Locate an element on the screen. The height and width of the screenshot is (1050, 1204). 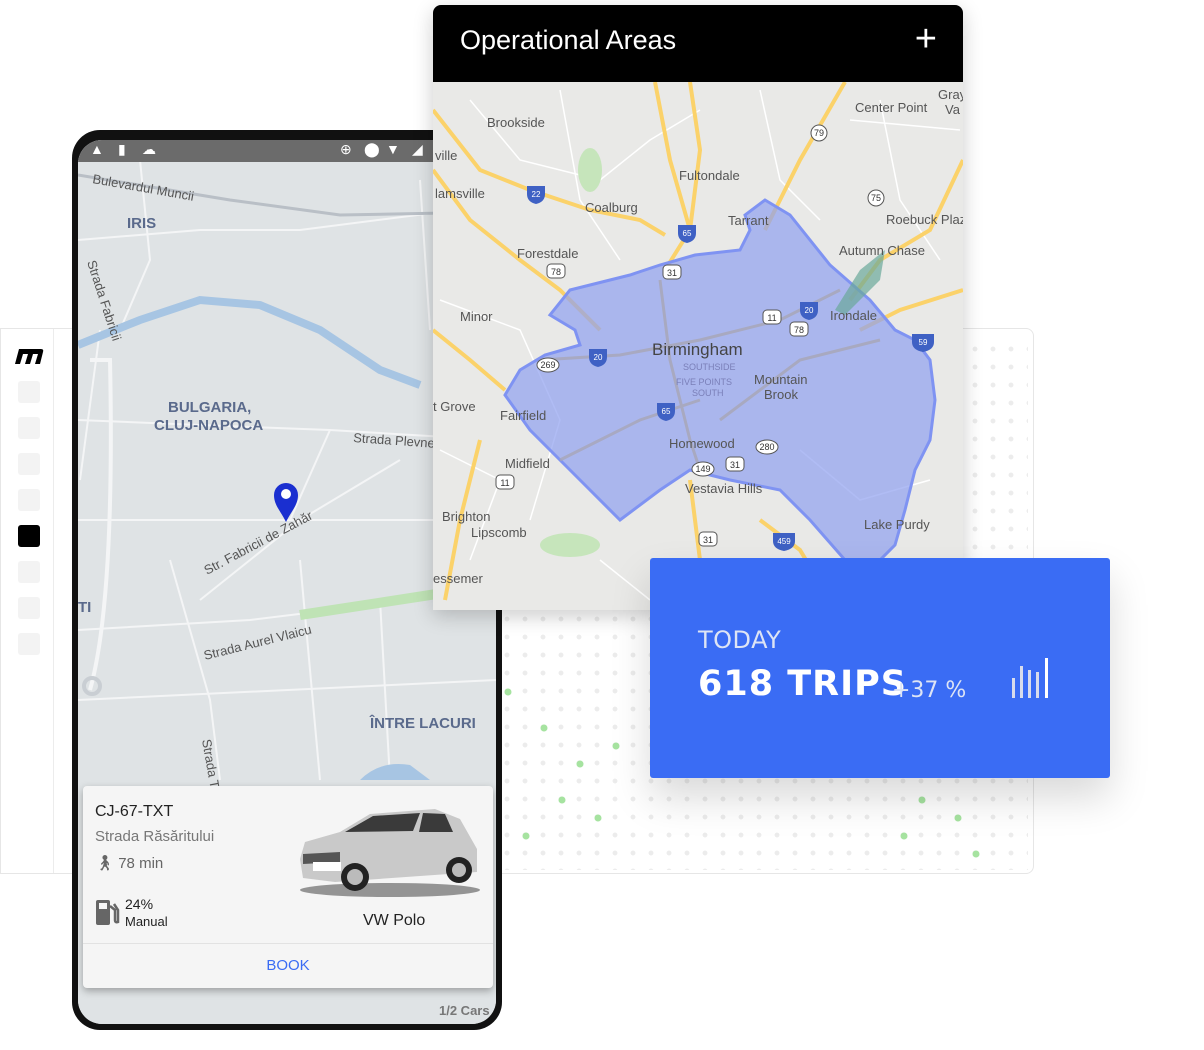
walking-icon: 🚶︎ is located at coordinates (105, 863).